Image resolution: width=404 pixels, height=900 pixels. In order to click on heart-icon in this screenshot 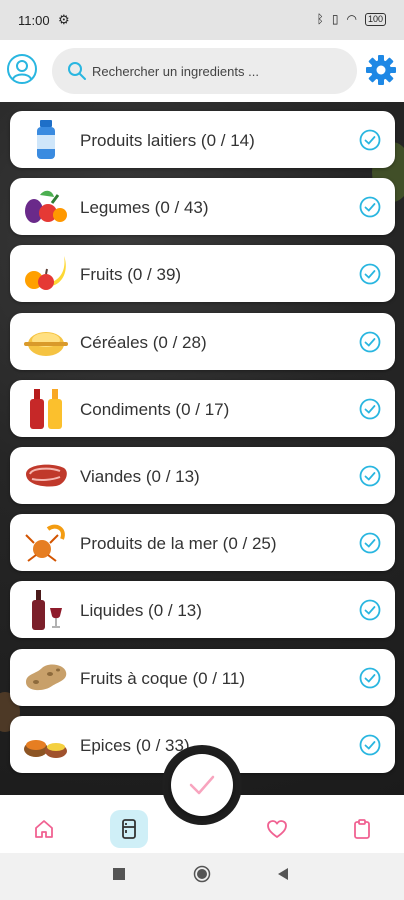, I will do `click(277, 829)`.